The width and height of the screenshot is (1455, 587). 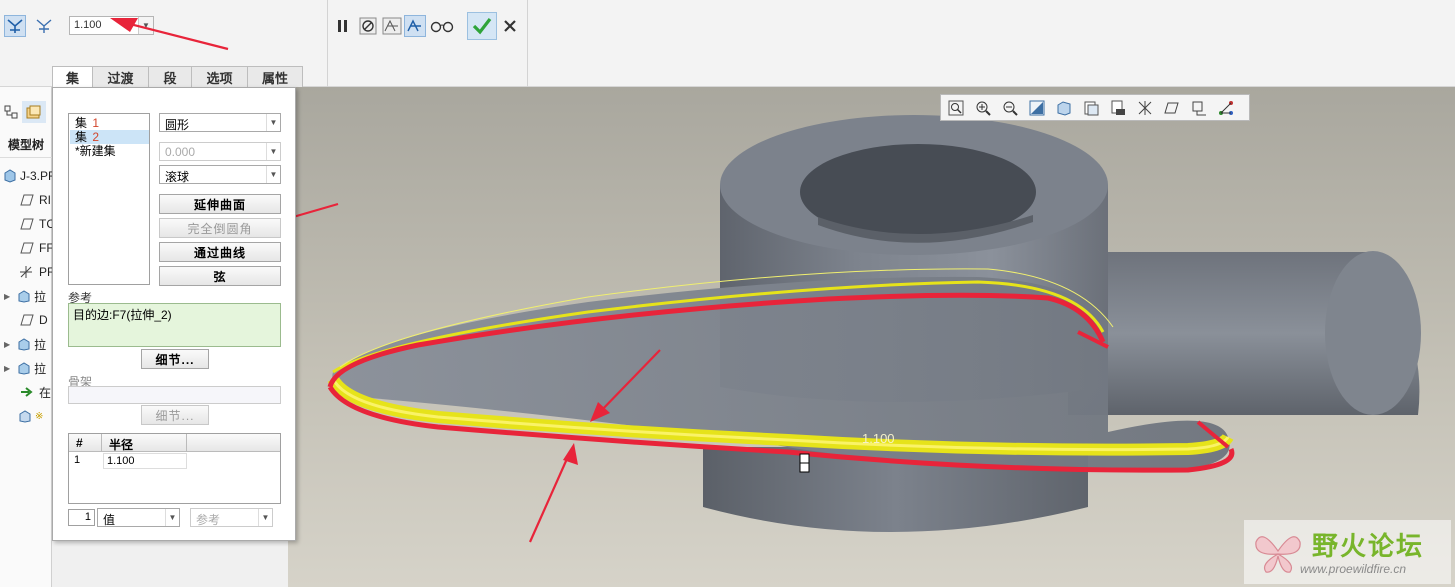 I want to click on no-preview-icon, so click(x=368, y=26).